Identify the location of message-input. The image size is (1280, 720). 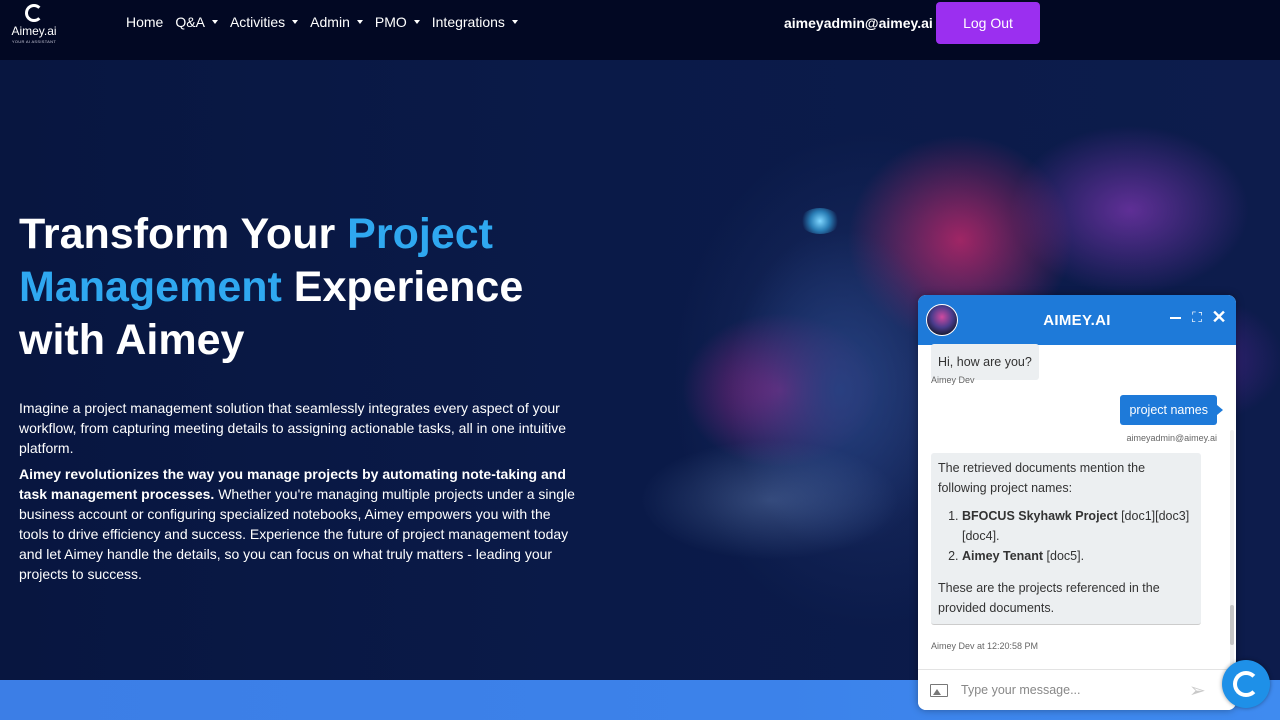
(1071, 690).